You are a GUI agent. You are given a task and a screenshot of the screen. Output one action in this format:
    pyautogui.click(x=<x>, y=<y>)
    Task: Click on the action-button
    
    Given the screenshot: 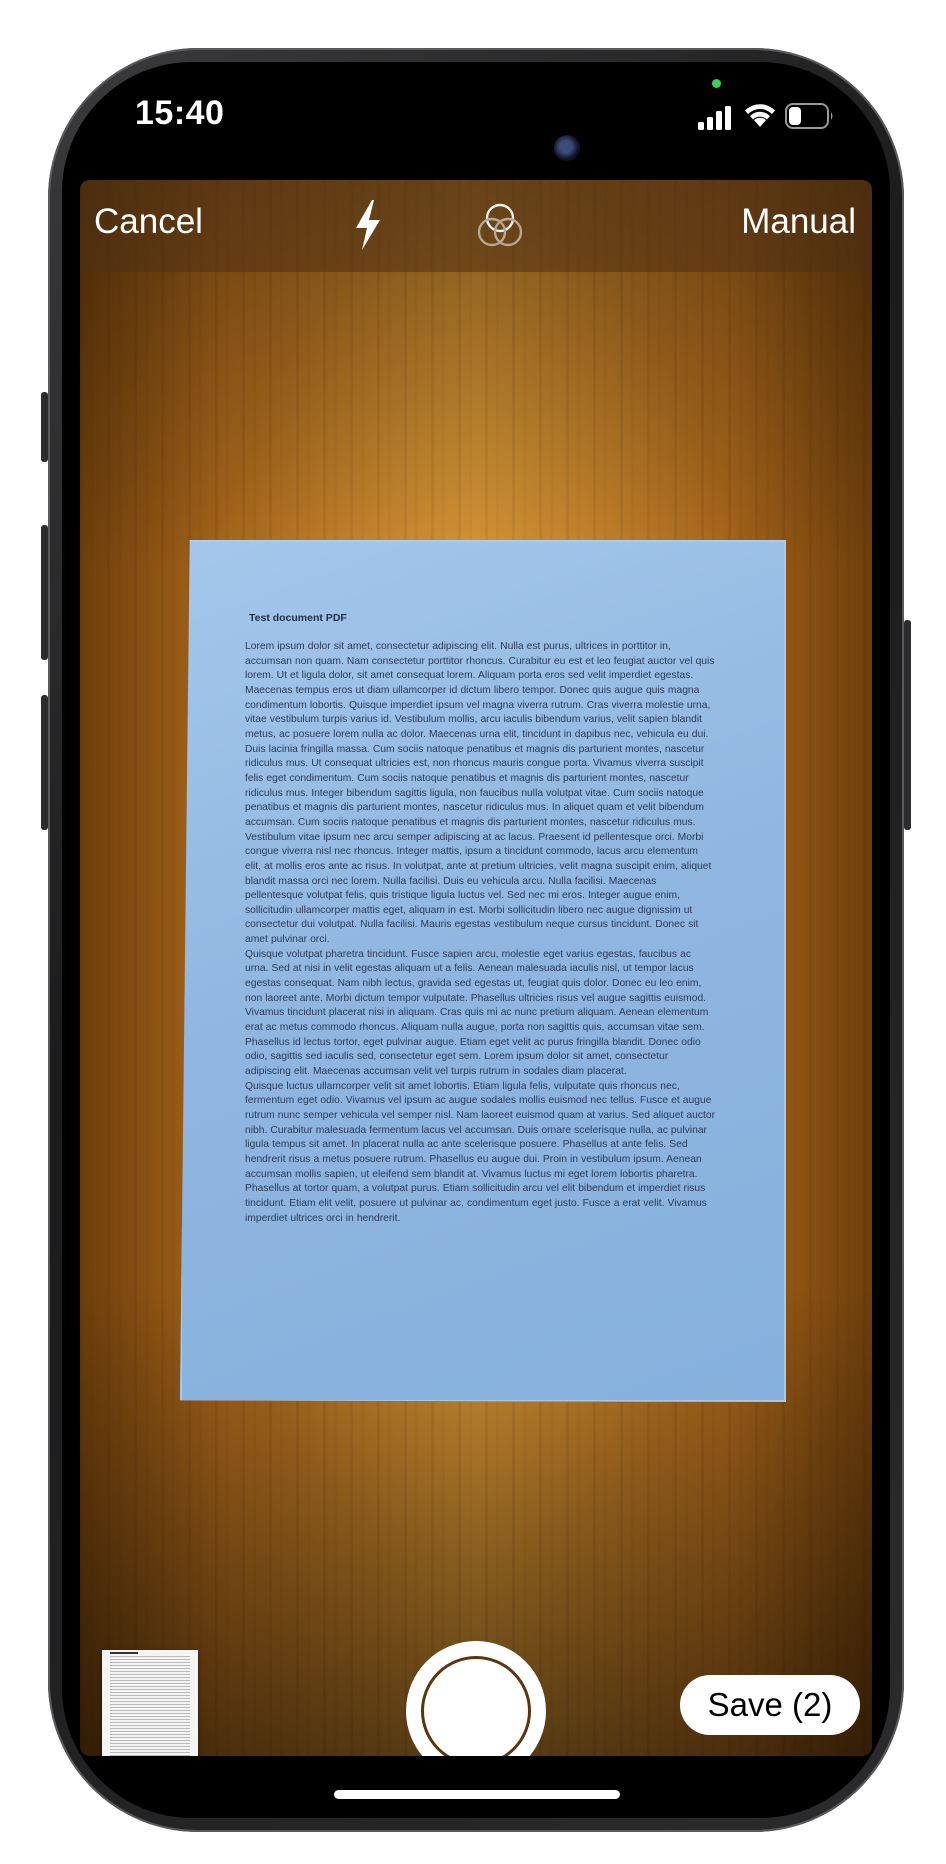 What is the action you would take?
    pyautogui.click(x=44, y=427)
    